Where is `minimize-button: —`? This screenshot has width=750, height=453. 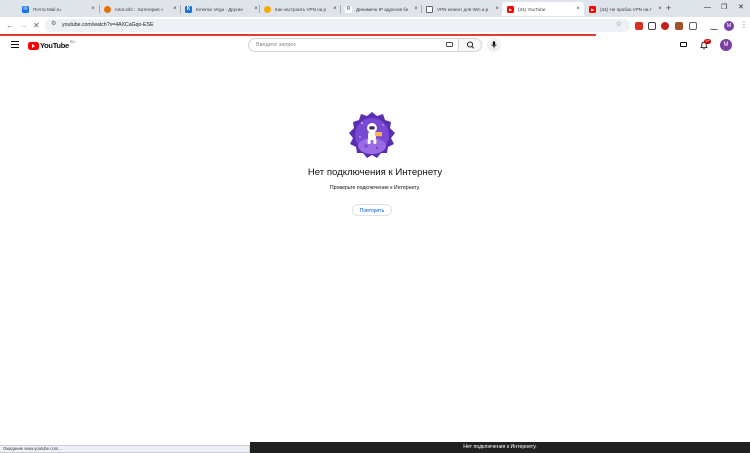 minimize-button: — is located at coordinates (707, 8).